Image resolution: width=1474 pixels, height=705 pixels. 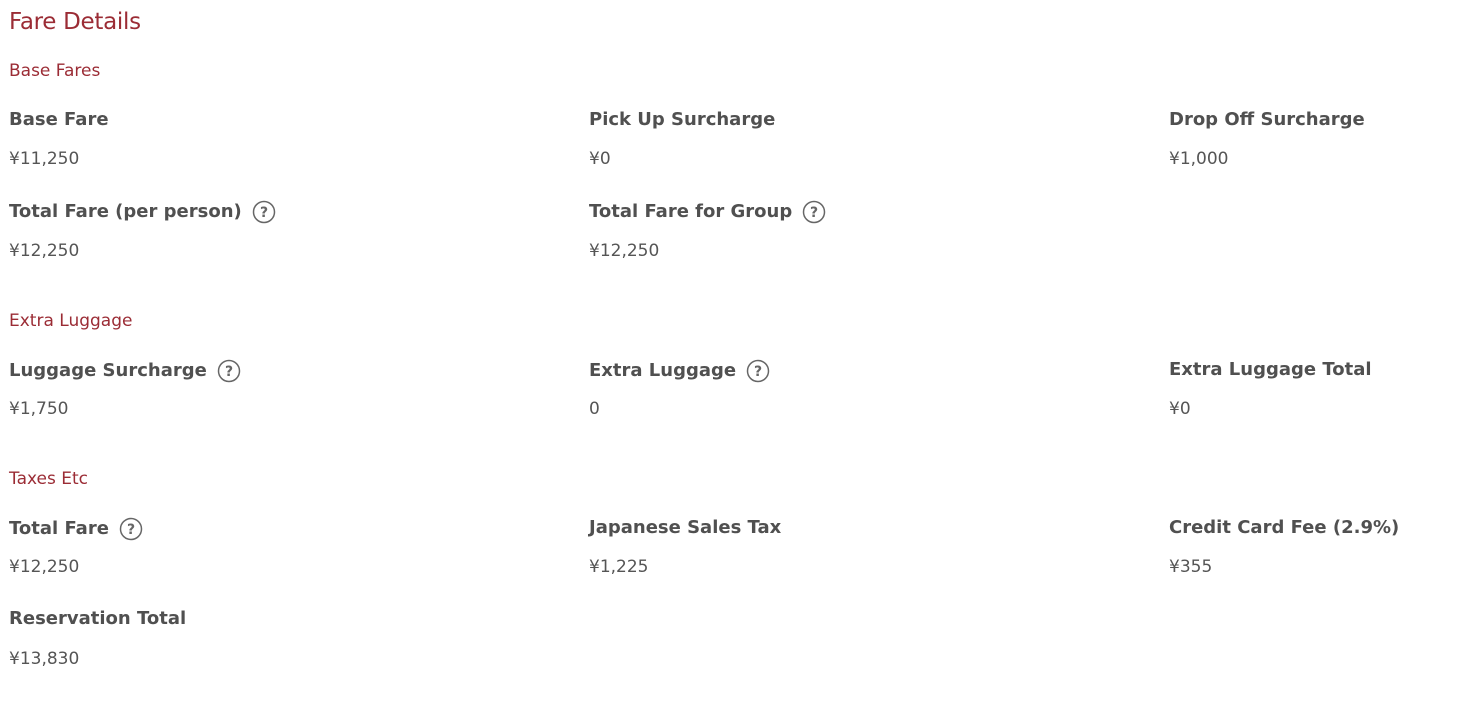 What do you see at coordinates (44, 159) in the screenshot?
I see `base-fare-value: ¥11,250` at bounding box center [44, 159].